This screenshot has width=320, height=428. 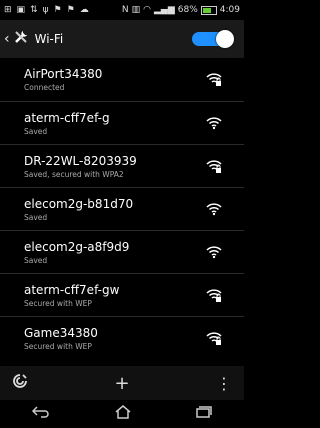 What do you see at coordinates (136, 10) in the screenshot?
I see `vibrate-icon: ▥` at bounding box center [136, 10].